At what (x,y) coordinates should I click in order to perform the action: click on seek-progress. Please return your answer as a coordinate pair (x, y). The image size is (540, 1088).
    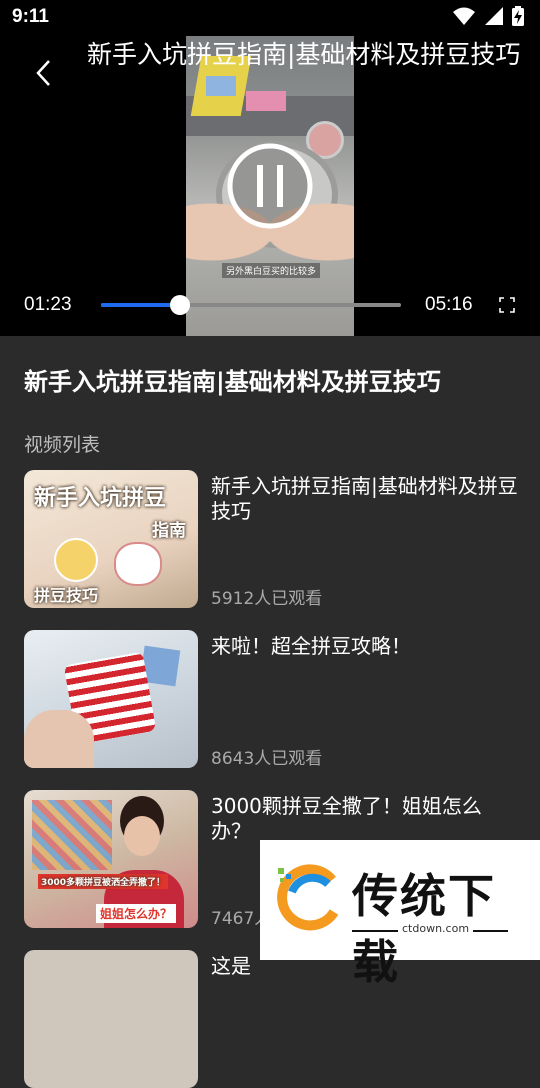
    Looking at the image, I should click on (140, 305).